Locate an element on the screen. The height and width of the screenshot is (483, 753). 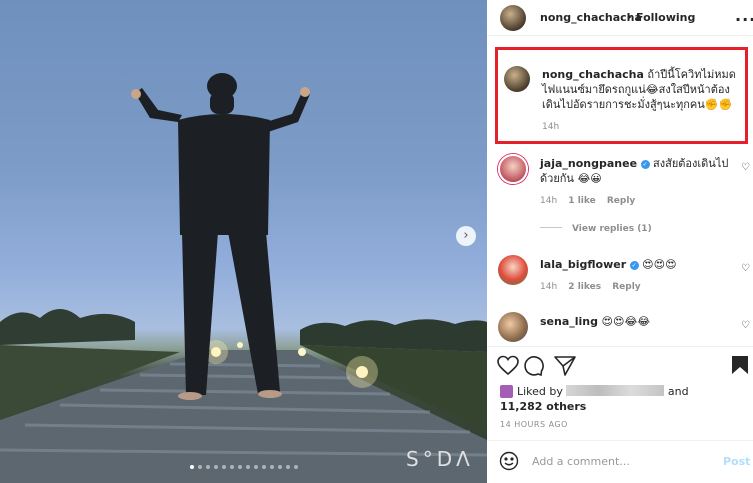
post-timestamp: 14 HOURS AGO is located at coordinates (534, 424).